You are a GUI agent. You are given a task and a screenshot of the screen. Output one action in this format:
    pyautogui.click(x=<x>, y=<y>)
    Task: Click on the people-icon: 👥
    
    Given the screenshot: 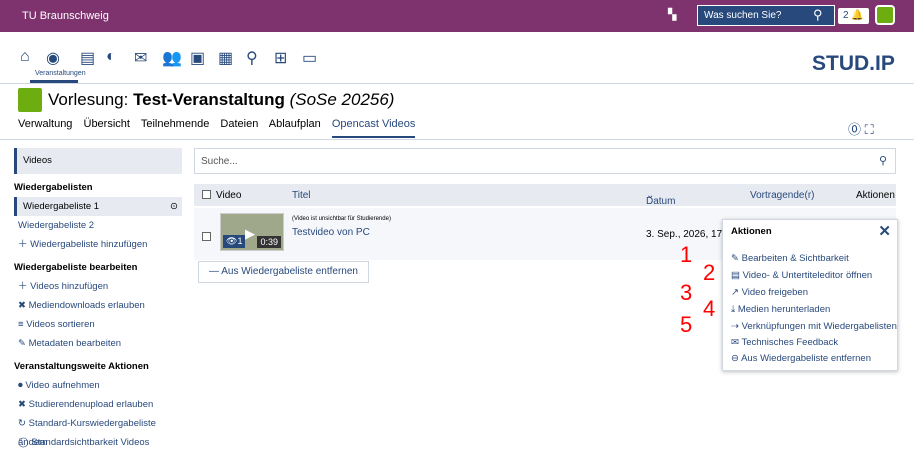 What is the action you would take?
    pyautogui.click(x=172, y=57)
    